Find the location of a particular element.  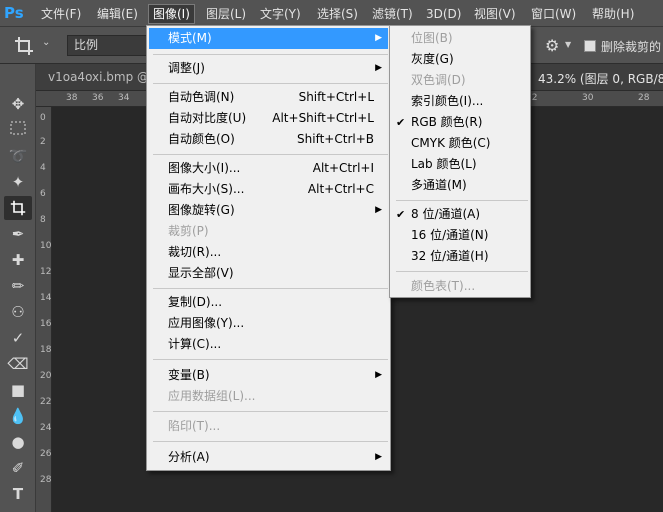

menu-item-adjustments: 调整(J) ▶ is located at coordinates (268, 68).